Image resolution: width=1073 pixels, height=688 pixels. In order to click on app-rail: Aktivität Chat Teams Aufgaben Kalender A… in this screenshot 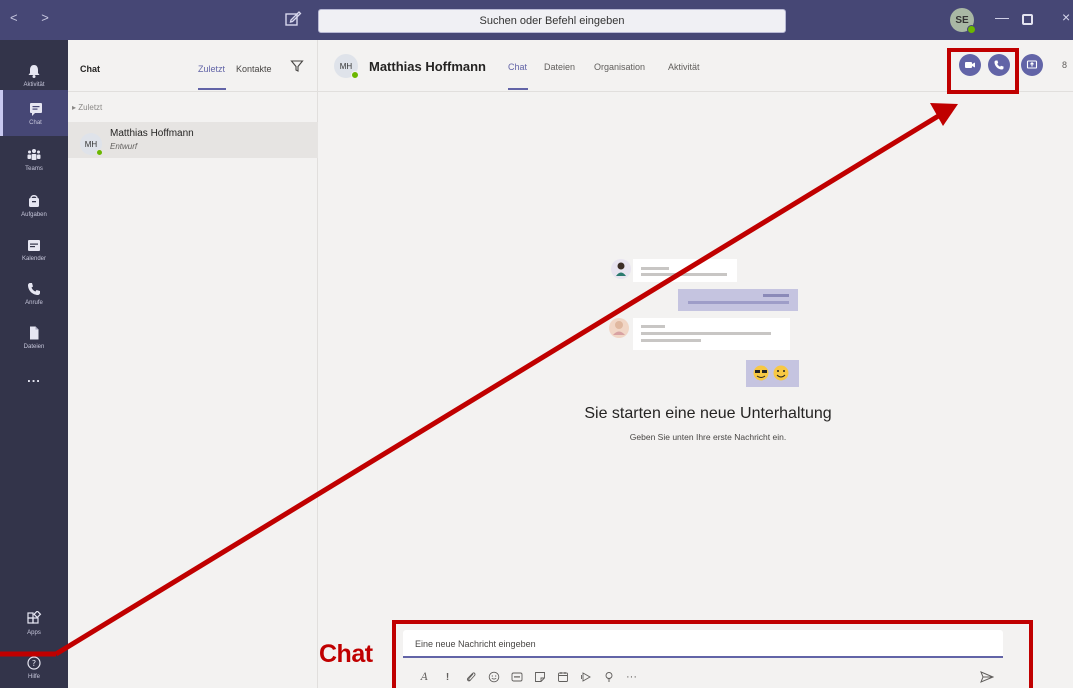, I will do `click(34, 364)`.